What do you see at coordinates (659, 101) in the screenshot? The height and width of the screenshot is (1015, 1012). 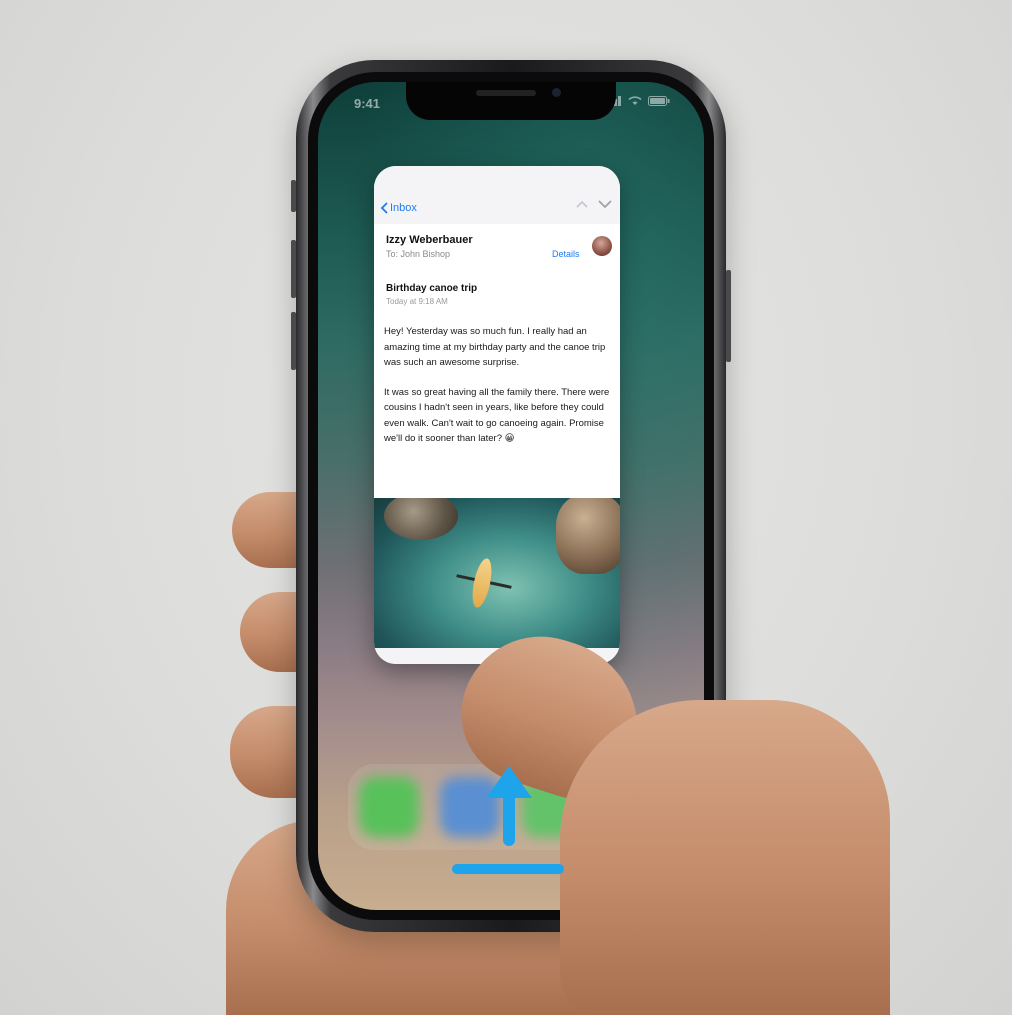 I see `battery-icon` at bounding box center [659, 101].